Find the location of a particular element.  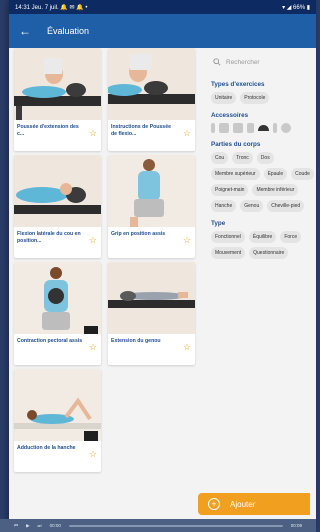

video-scrubber is located at coordinates (175, 525).